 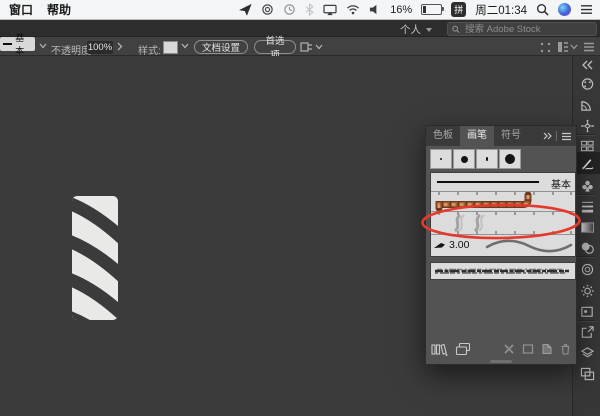 I want to click on control-bar-menu-icon, so click(x=589, y=47).